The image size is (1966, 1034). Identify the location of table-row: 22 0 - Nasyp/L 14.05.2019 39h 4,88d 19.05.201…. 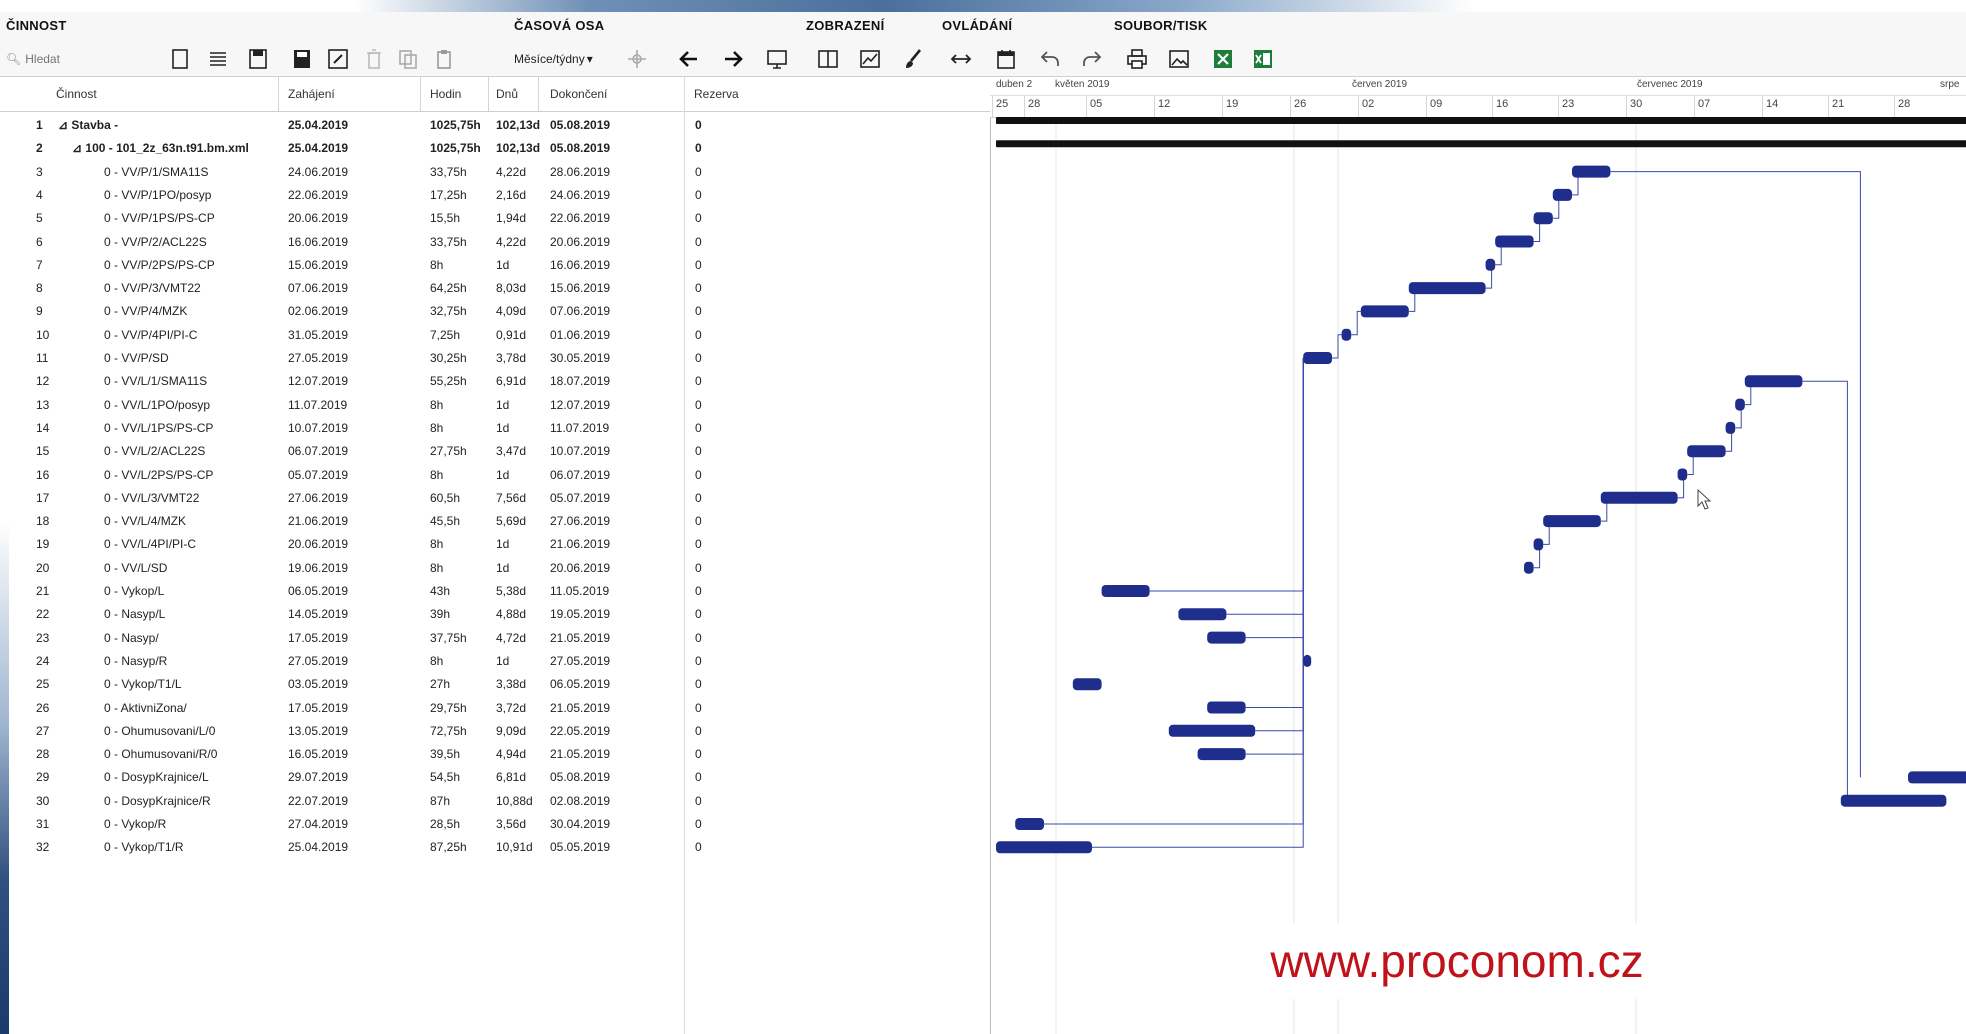
(495, 613).